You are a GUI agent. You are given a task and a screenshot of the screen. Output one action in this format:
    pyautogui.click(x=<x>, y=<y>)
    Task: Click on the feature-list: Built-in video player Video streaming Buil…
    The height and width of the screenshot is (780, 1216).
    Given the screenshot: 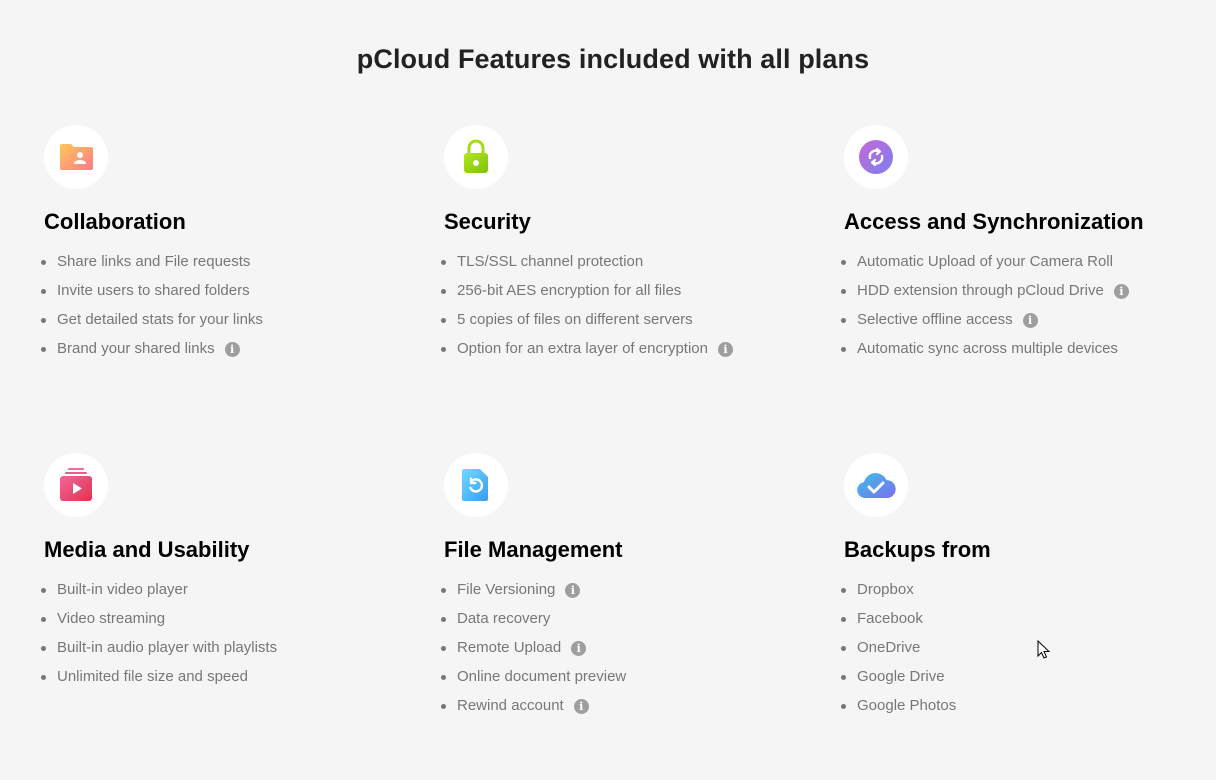 What is the action you would take?
    pyautogui.click(x=232, y=638)
    